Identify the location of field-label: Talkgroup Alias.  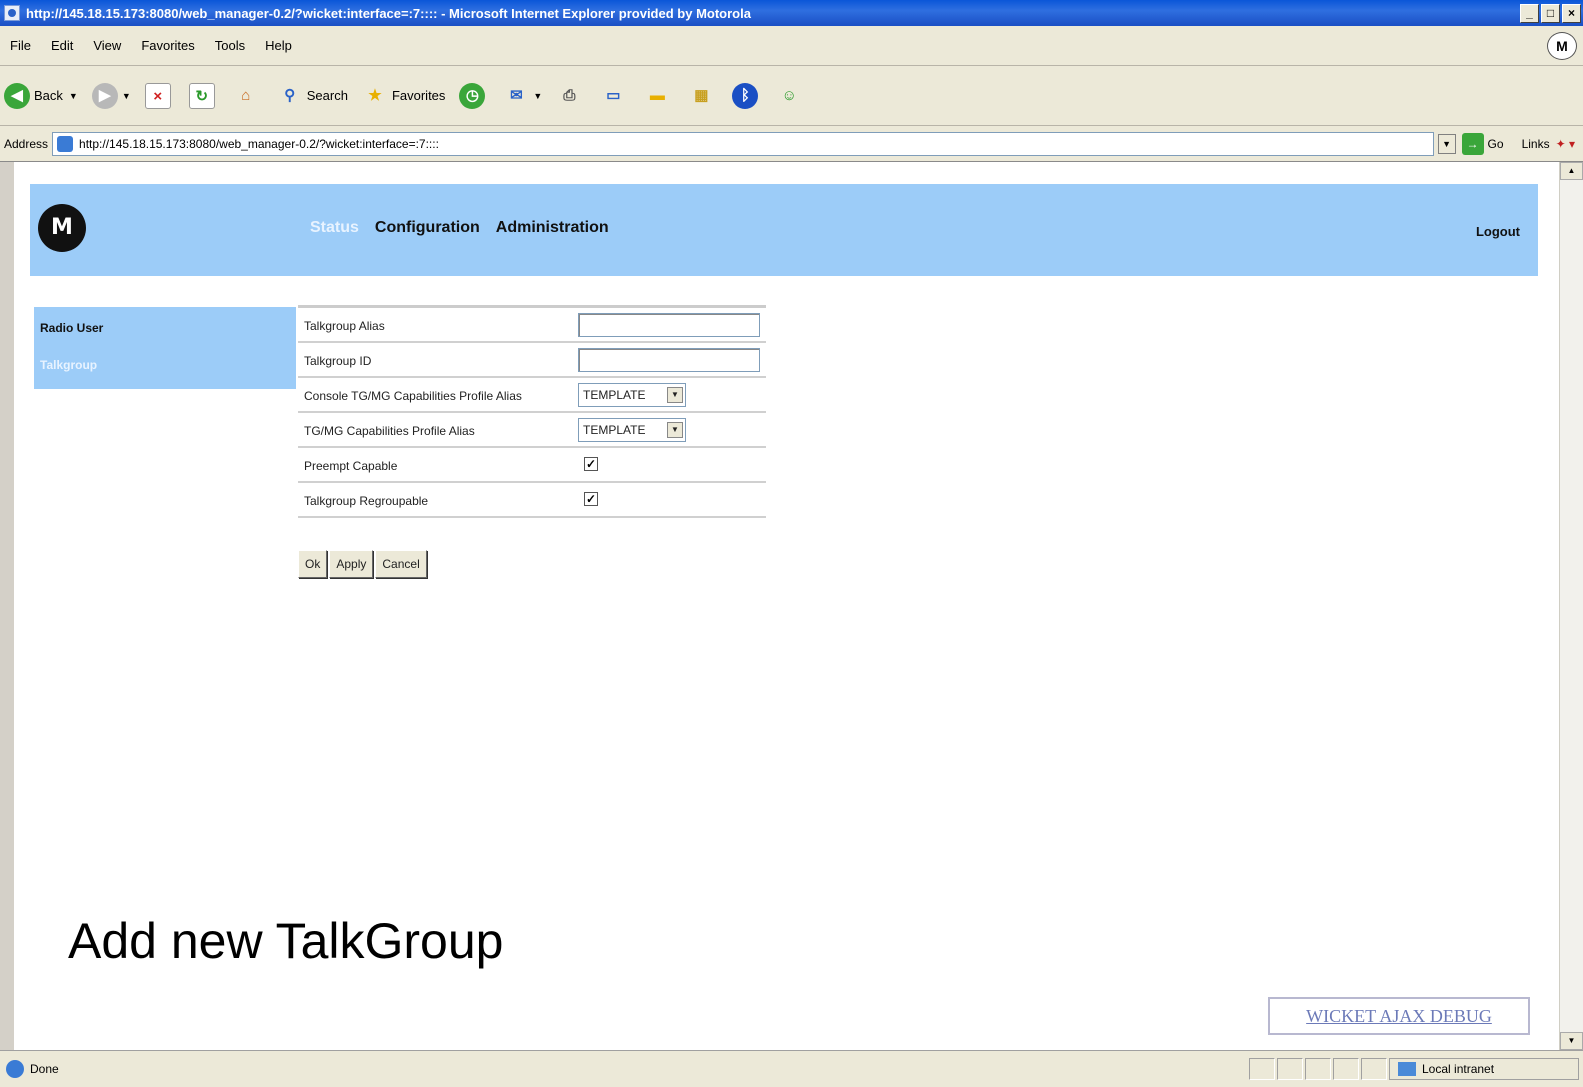
(344, 326).